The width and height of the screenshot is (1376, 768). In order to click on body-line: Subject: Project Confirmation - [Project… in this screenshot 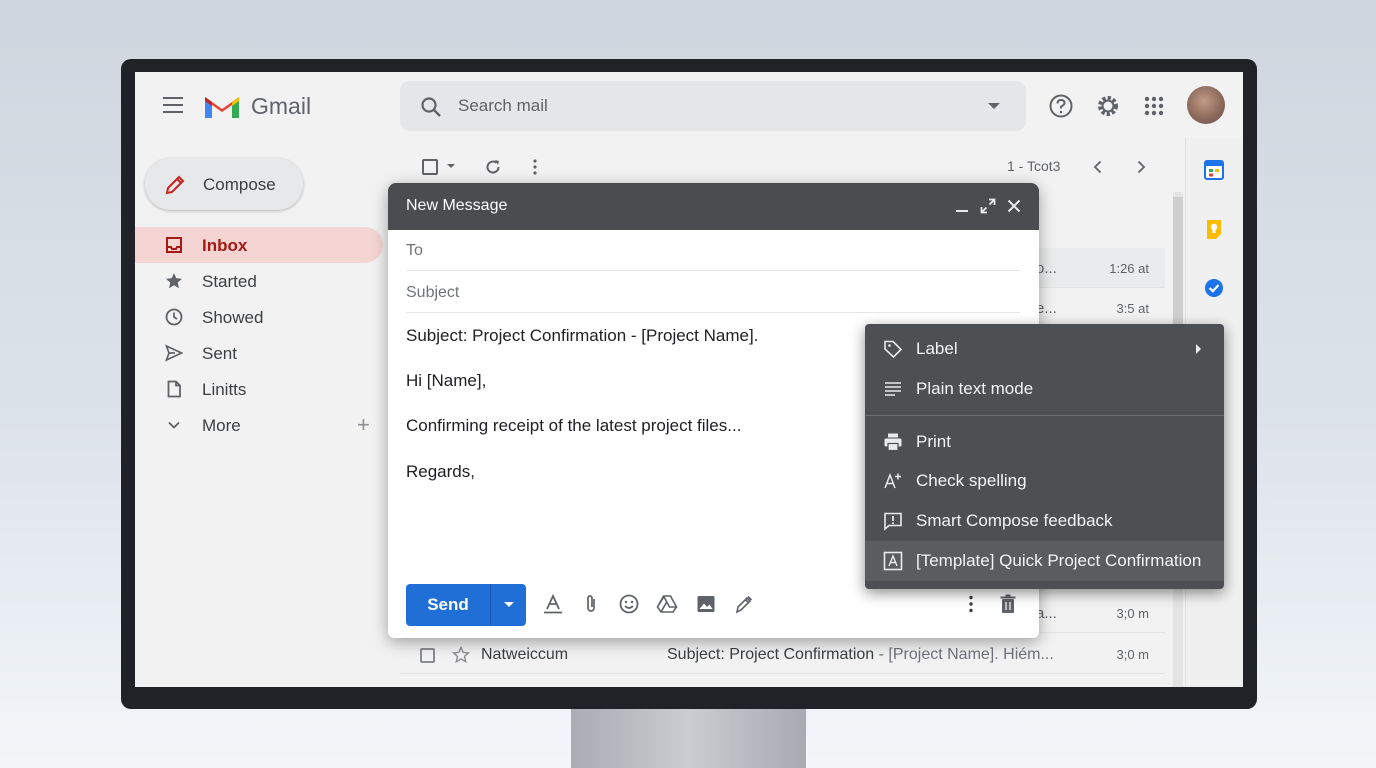, I will do `click(582, 336)`.